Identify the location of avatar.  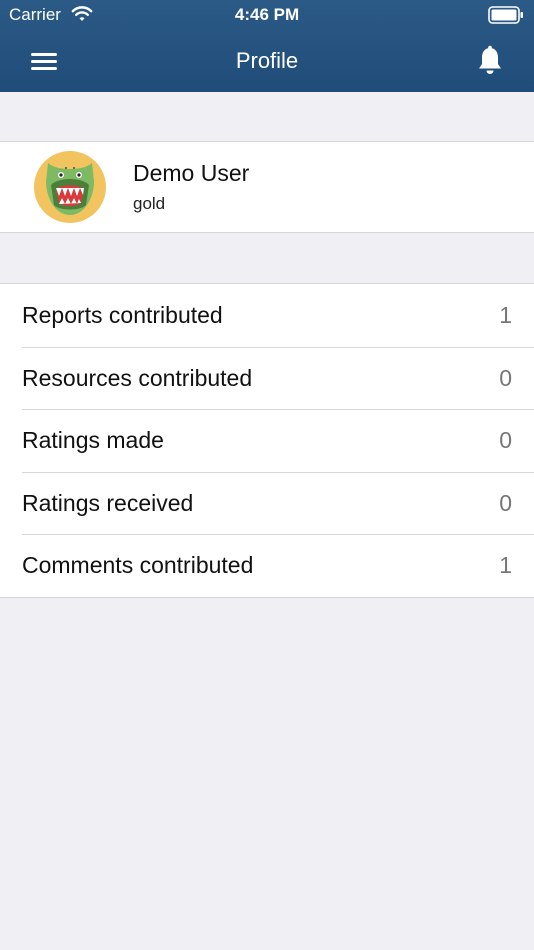
(70, 187).